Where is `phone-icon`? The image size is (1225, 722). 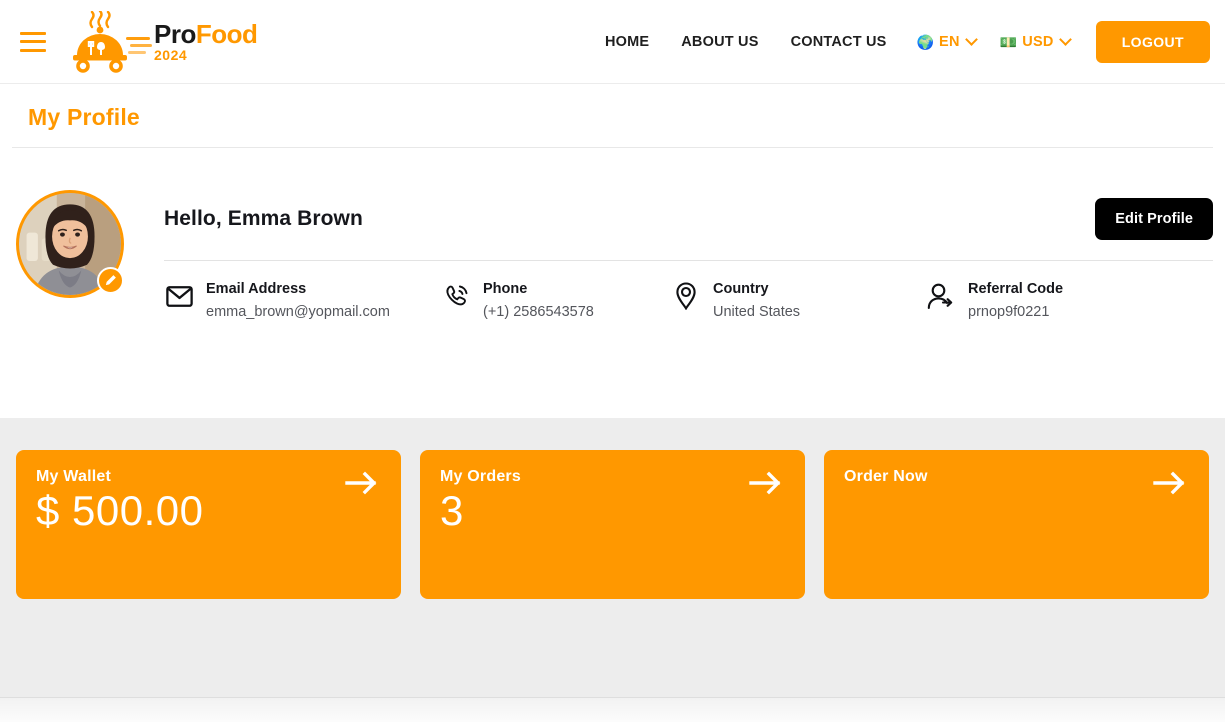 phone-icon is located at coordinates (456, 296).